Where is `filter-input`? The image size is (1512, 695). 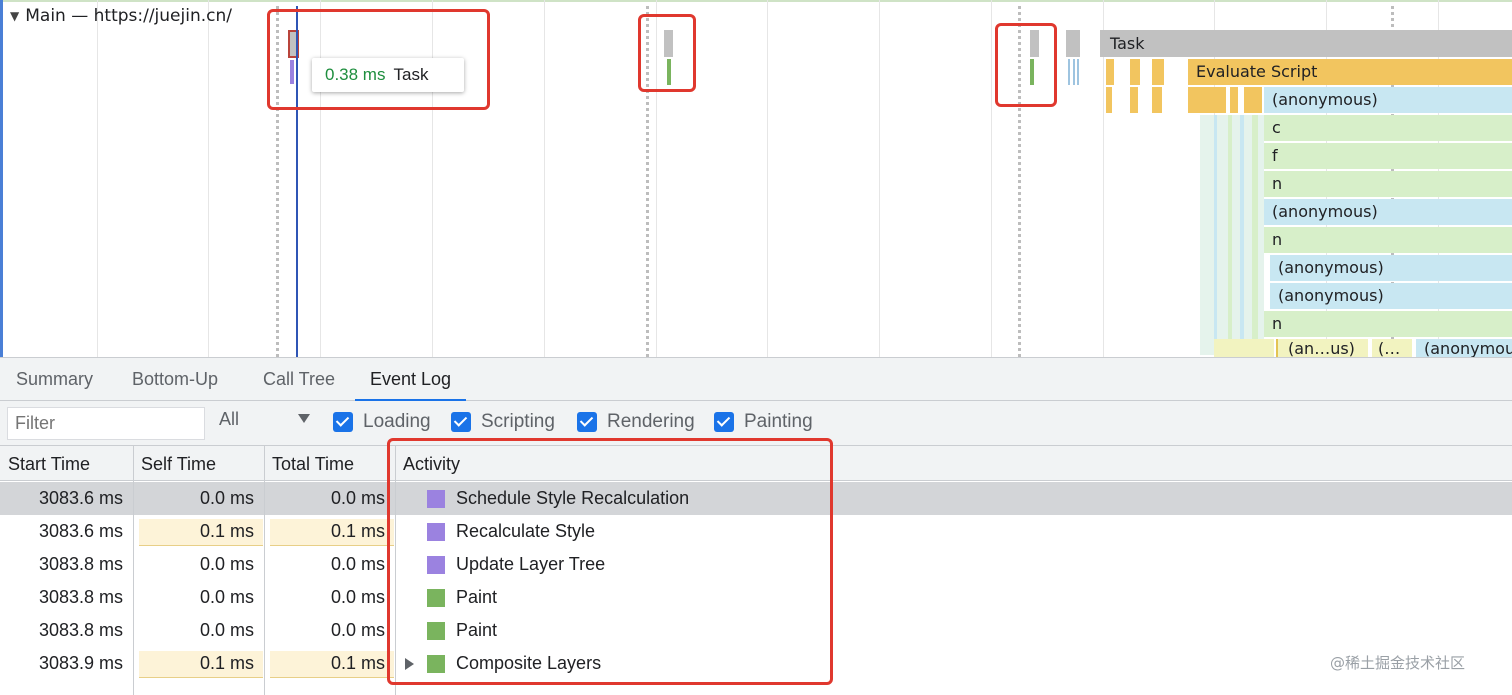 filter-input is located at coordinates (106, 423).